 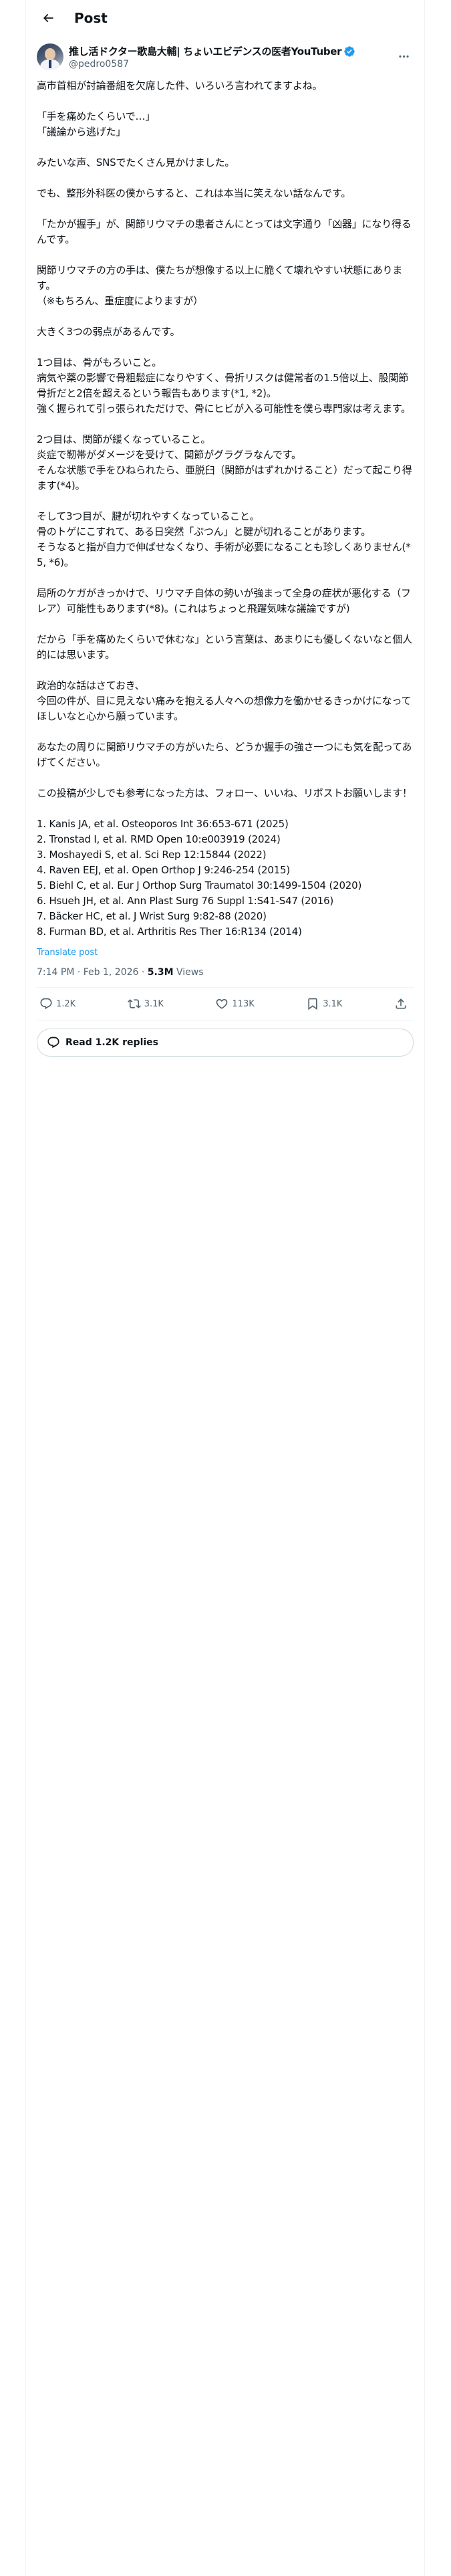 What do you see at coordinates (225, 978) in the screenshot?
I see `post-meta: 7:14 PM · Feb 1, 2026 · 5.3M Views` at bounding box center [225, 978].